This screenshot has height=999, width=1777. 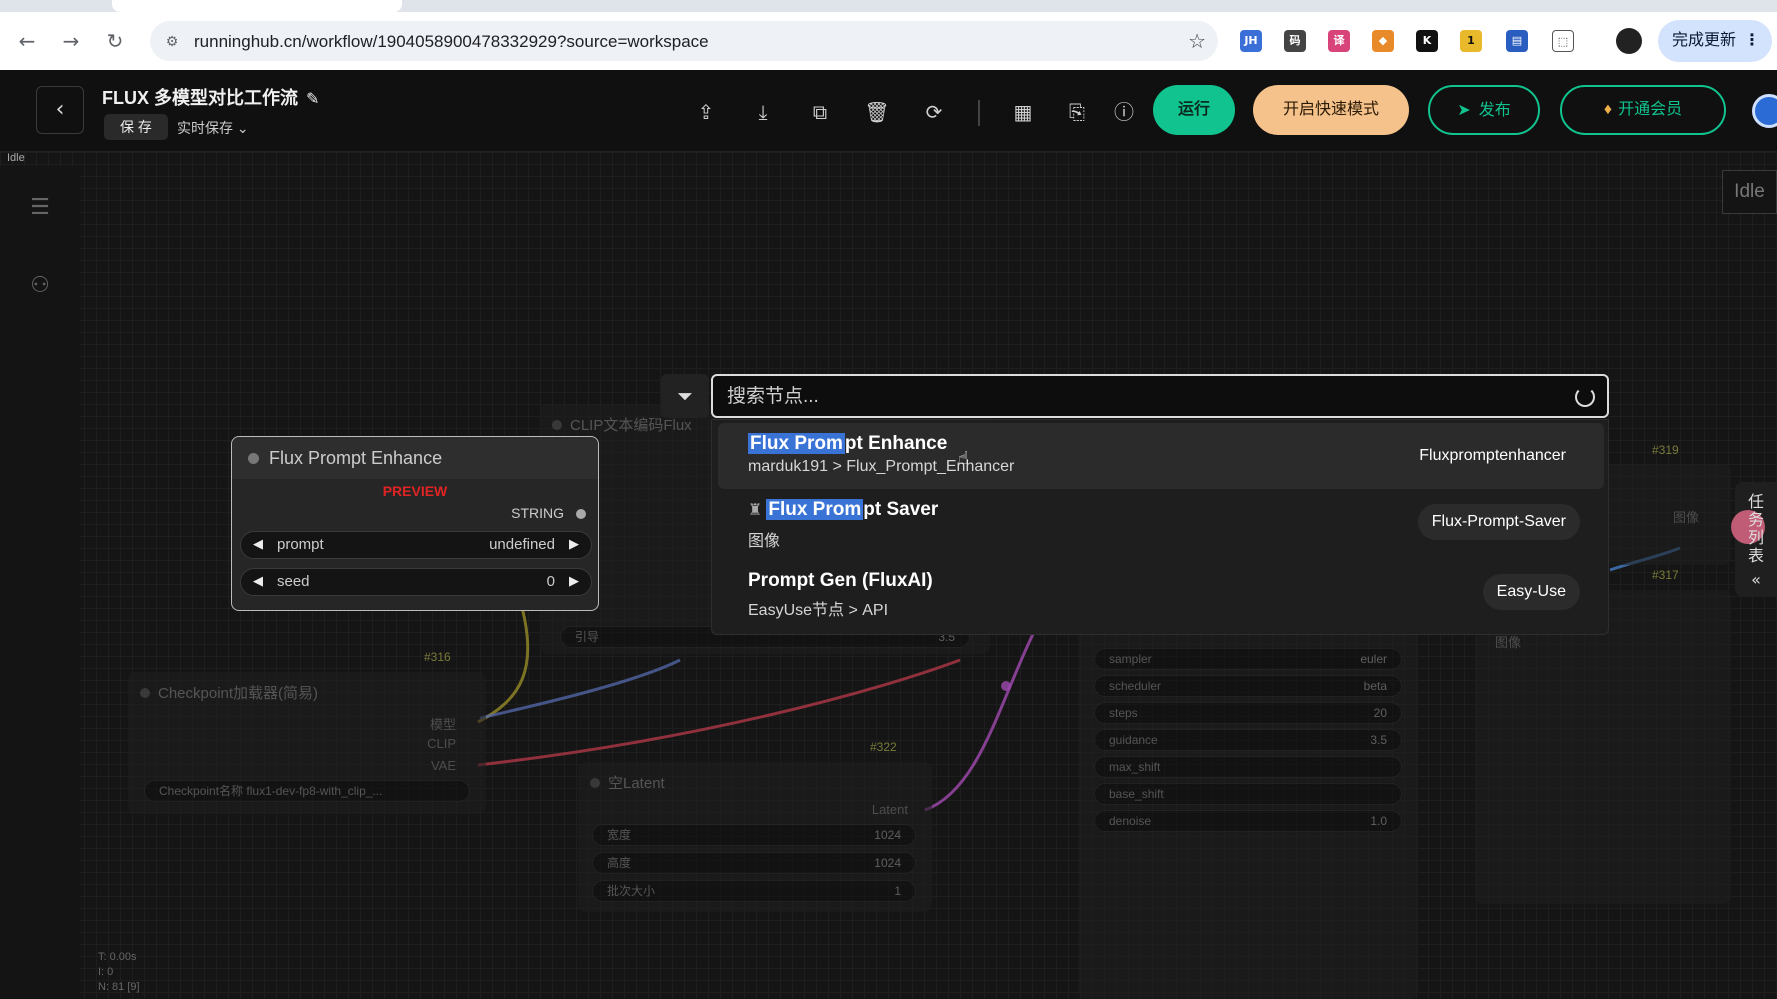 What do you see at coordinates (71, 41) in the screenshot?
I see `forward-arrow-icon: →` at bounding box center [71, 41].